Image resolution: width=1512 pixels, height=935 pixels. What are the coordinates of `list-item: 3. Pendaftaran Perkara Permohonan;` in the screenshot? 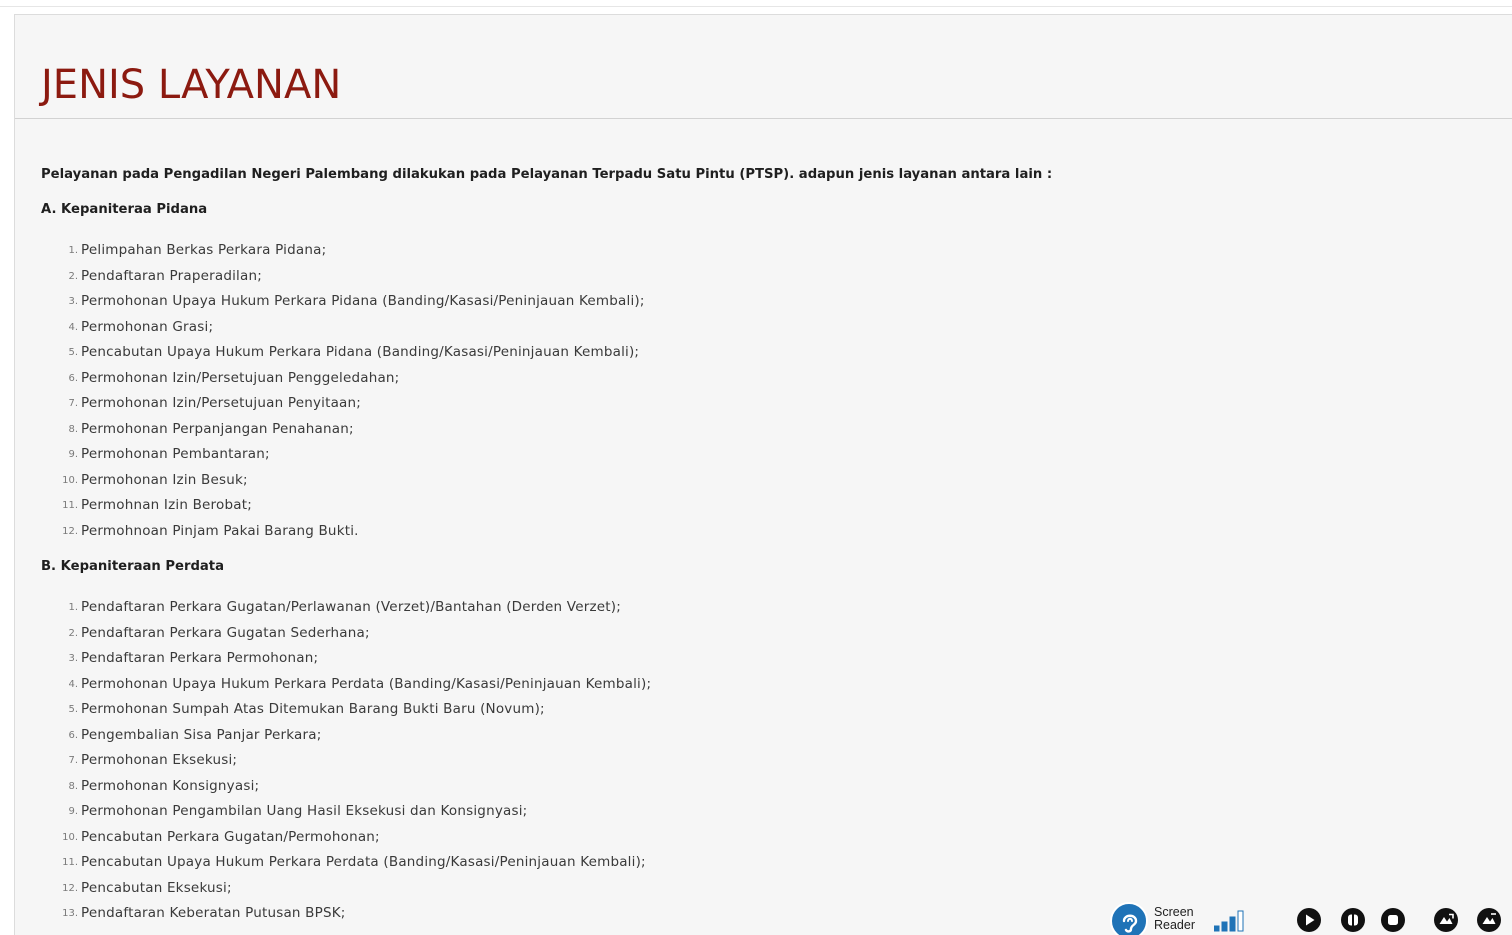 It's located at (346, 661).